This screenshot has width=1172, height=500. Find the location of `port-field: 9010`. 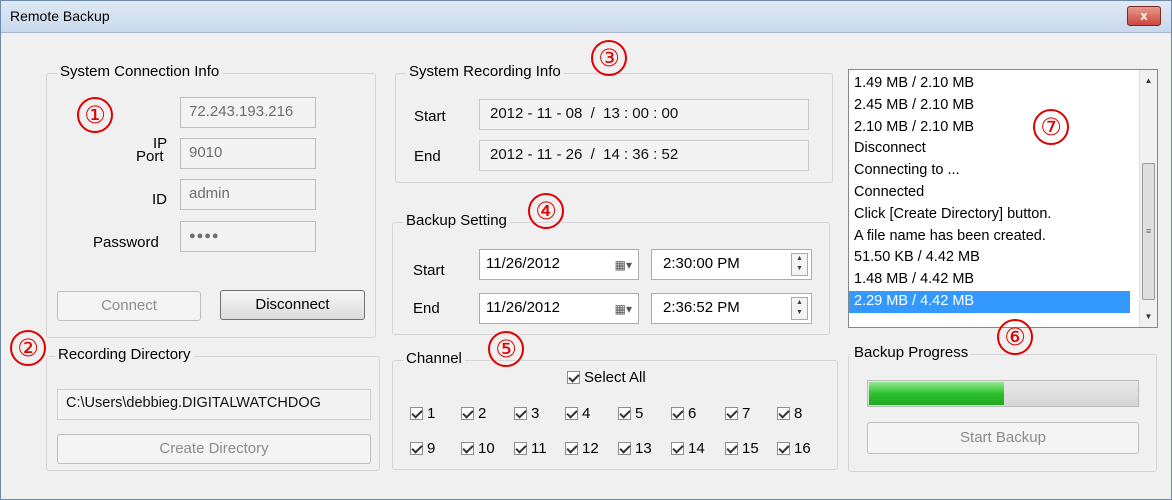

port-field: 9010 is located at coordinates (248, 153).